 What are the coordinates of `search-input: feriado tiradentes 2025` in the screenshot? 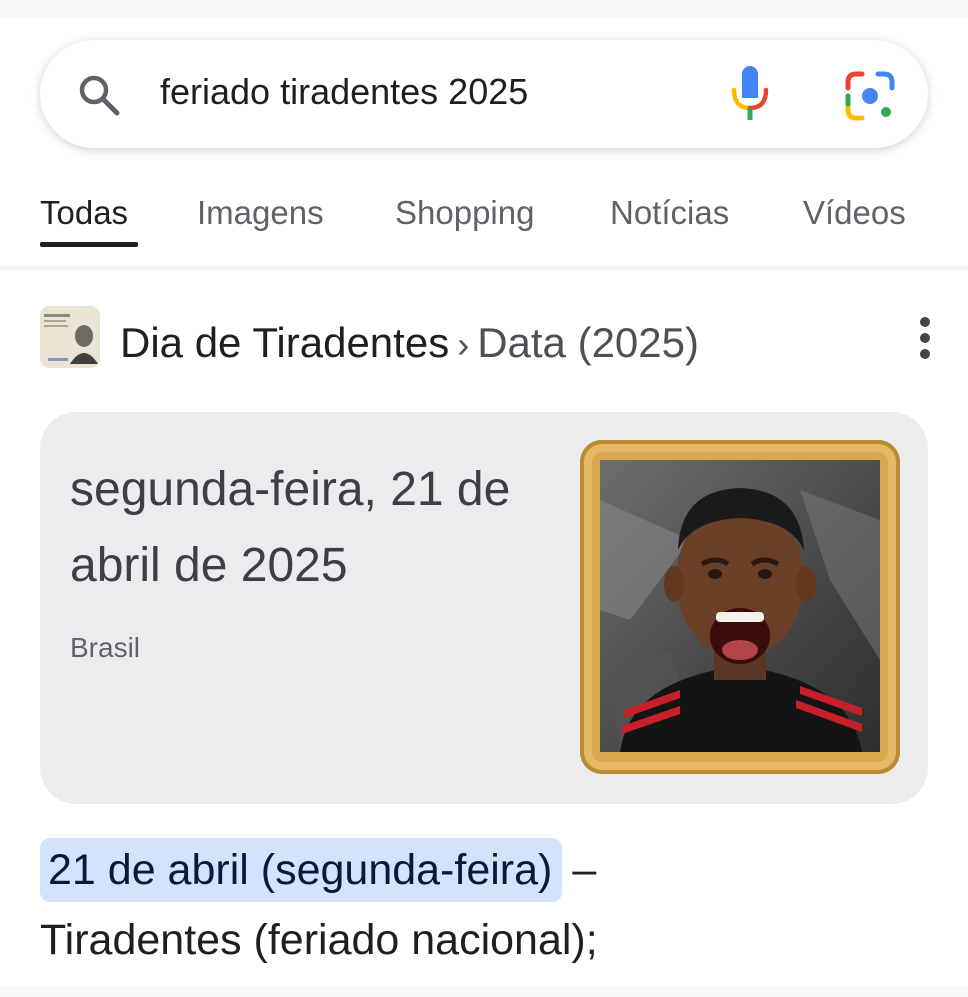 It's located at (344, 92).